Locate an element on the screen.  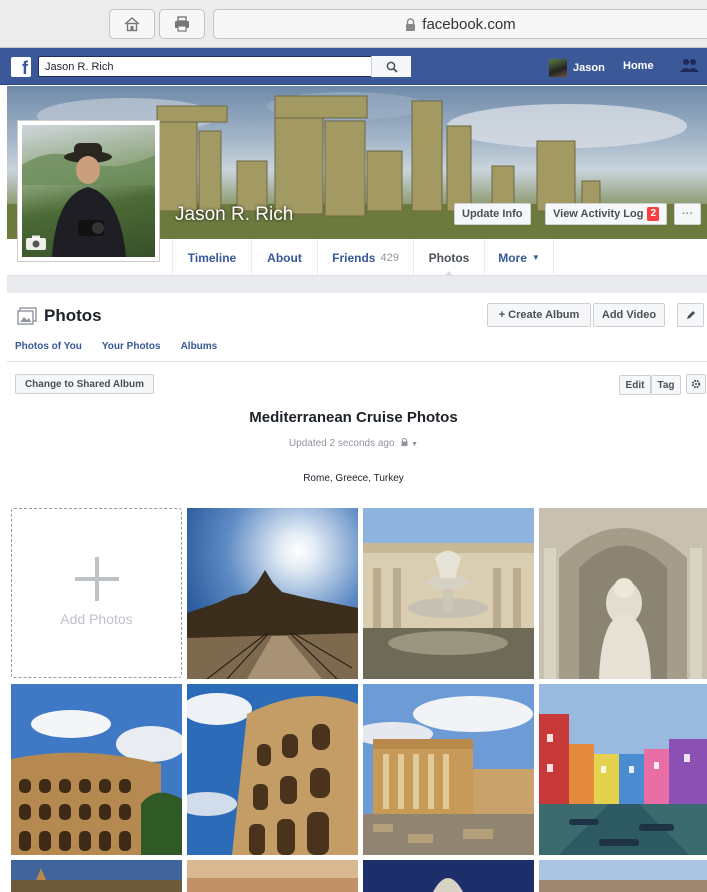
home-button is located at coordinates (132, 24).